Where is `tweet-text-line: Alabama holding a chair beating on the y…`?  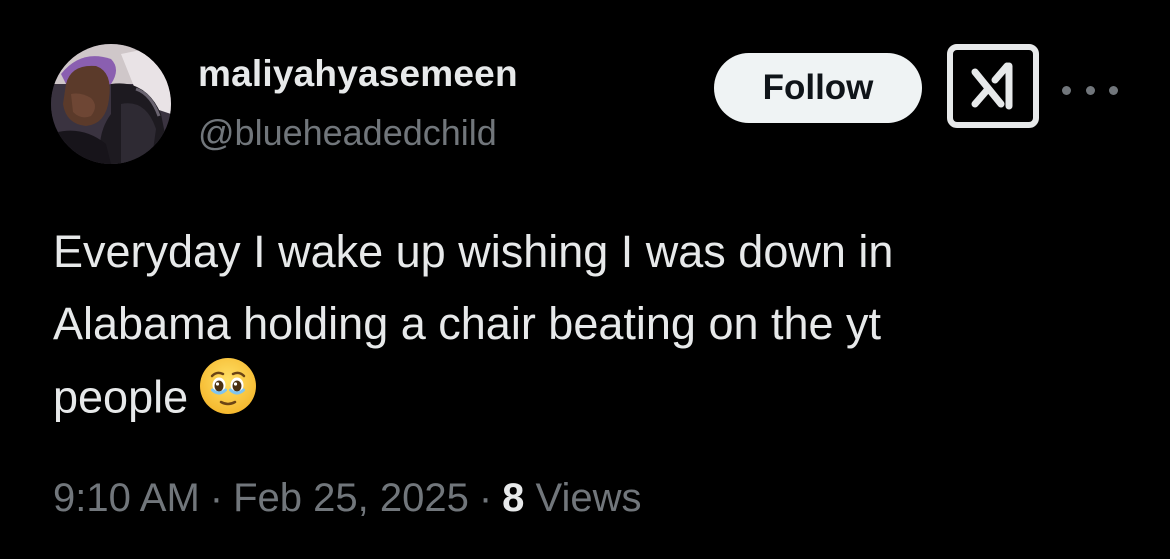
tweet-text-line: Alabama holding a chair beating on the y… is located at coordinates (467, 323).